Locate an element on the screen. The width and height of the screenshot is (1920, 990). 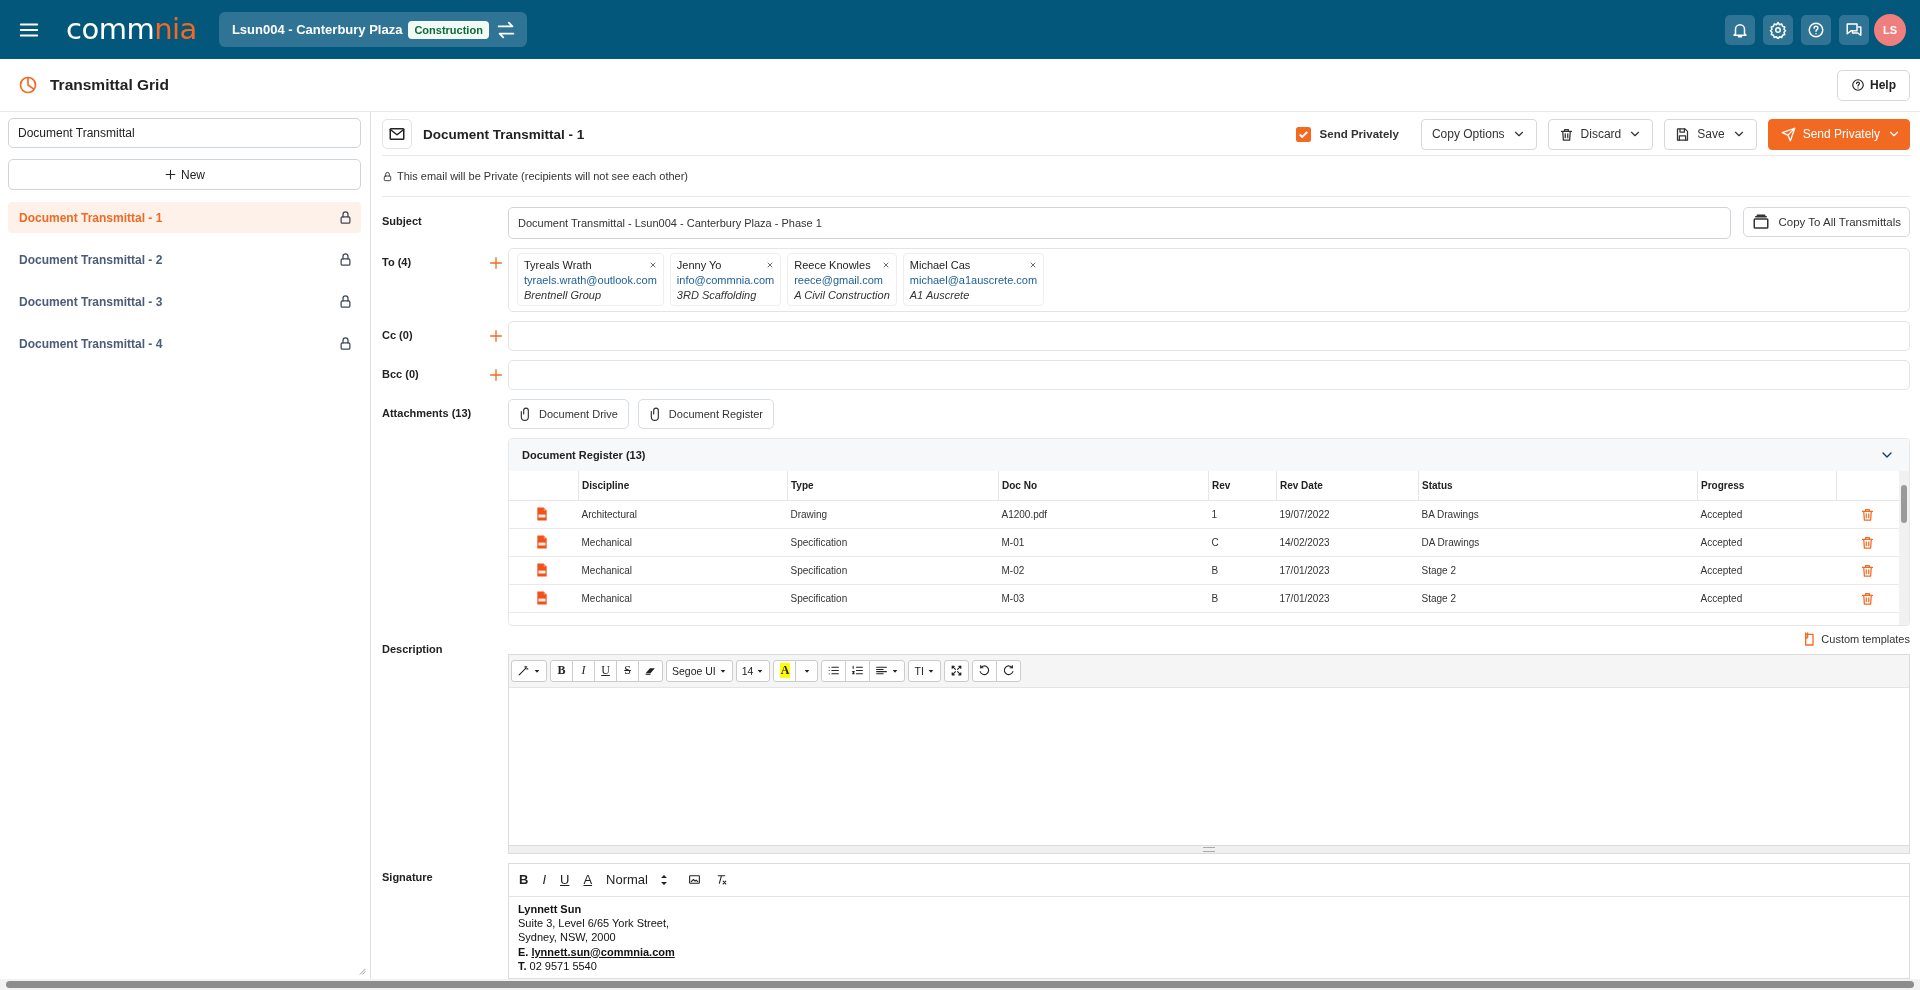
copy-options-button: Copy Options is located at coordinates (1478, 134).